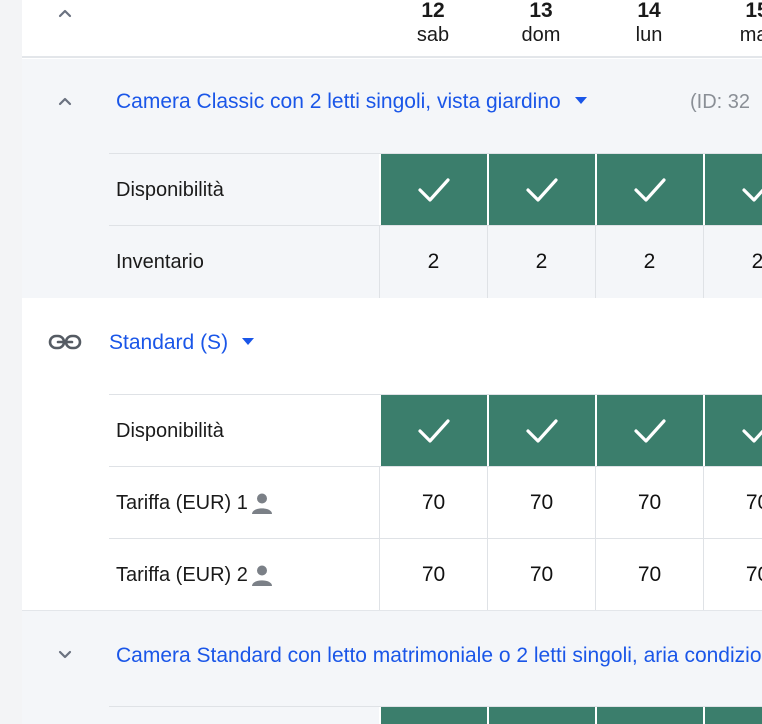 The width and height of the screenshot is (762, 724). I want to click on day-of-week: lun, so click(649, 35).